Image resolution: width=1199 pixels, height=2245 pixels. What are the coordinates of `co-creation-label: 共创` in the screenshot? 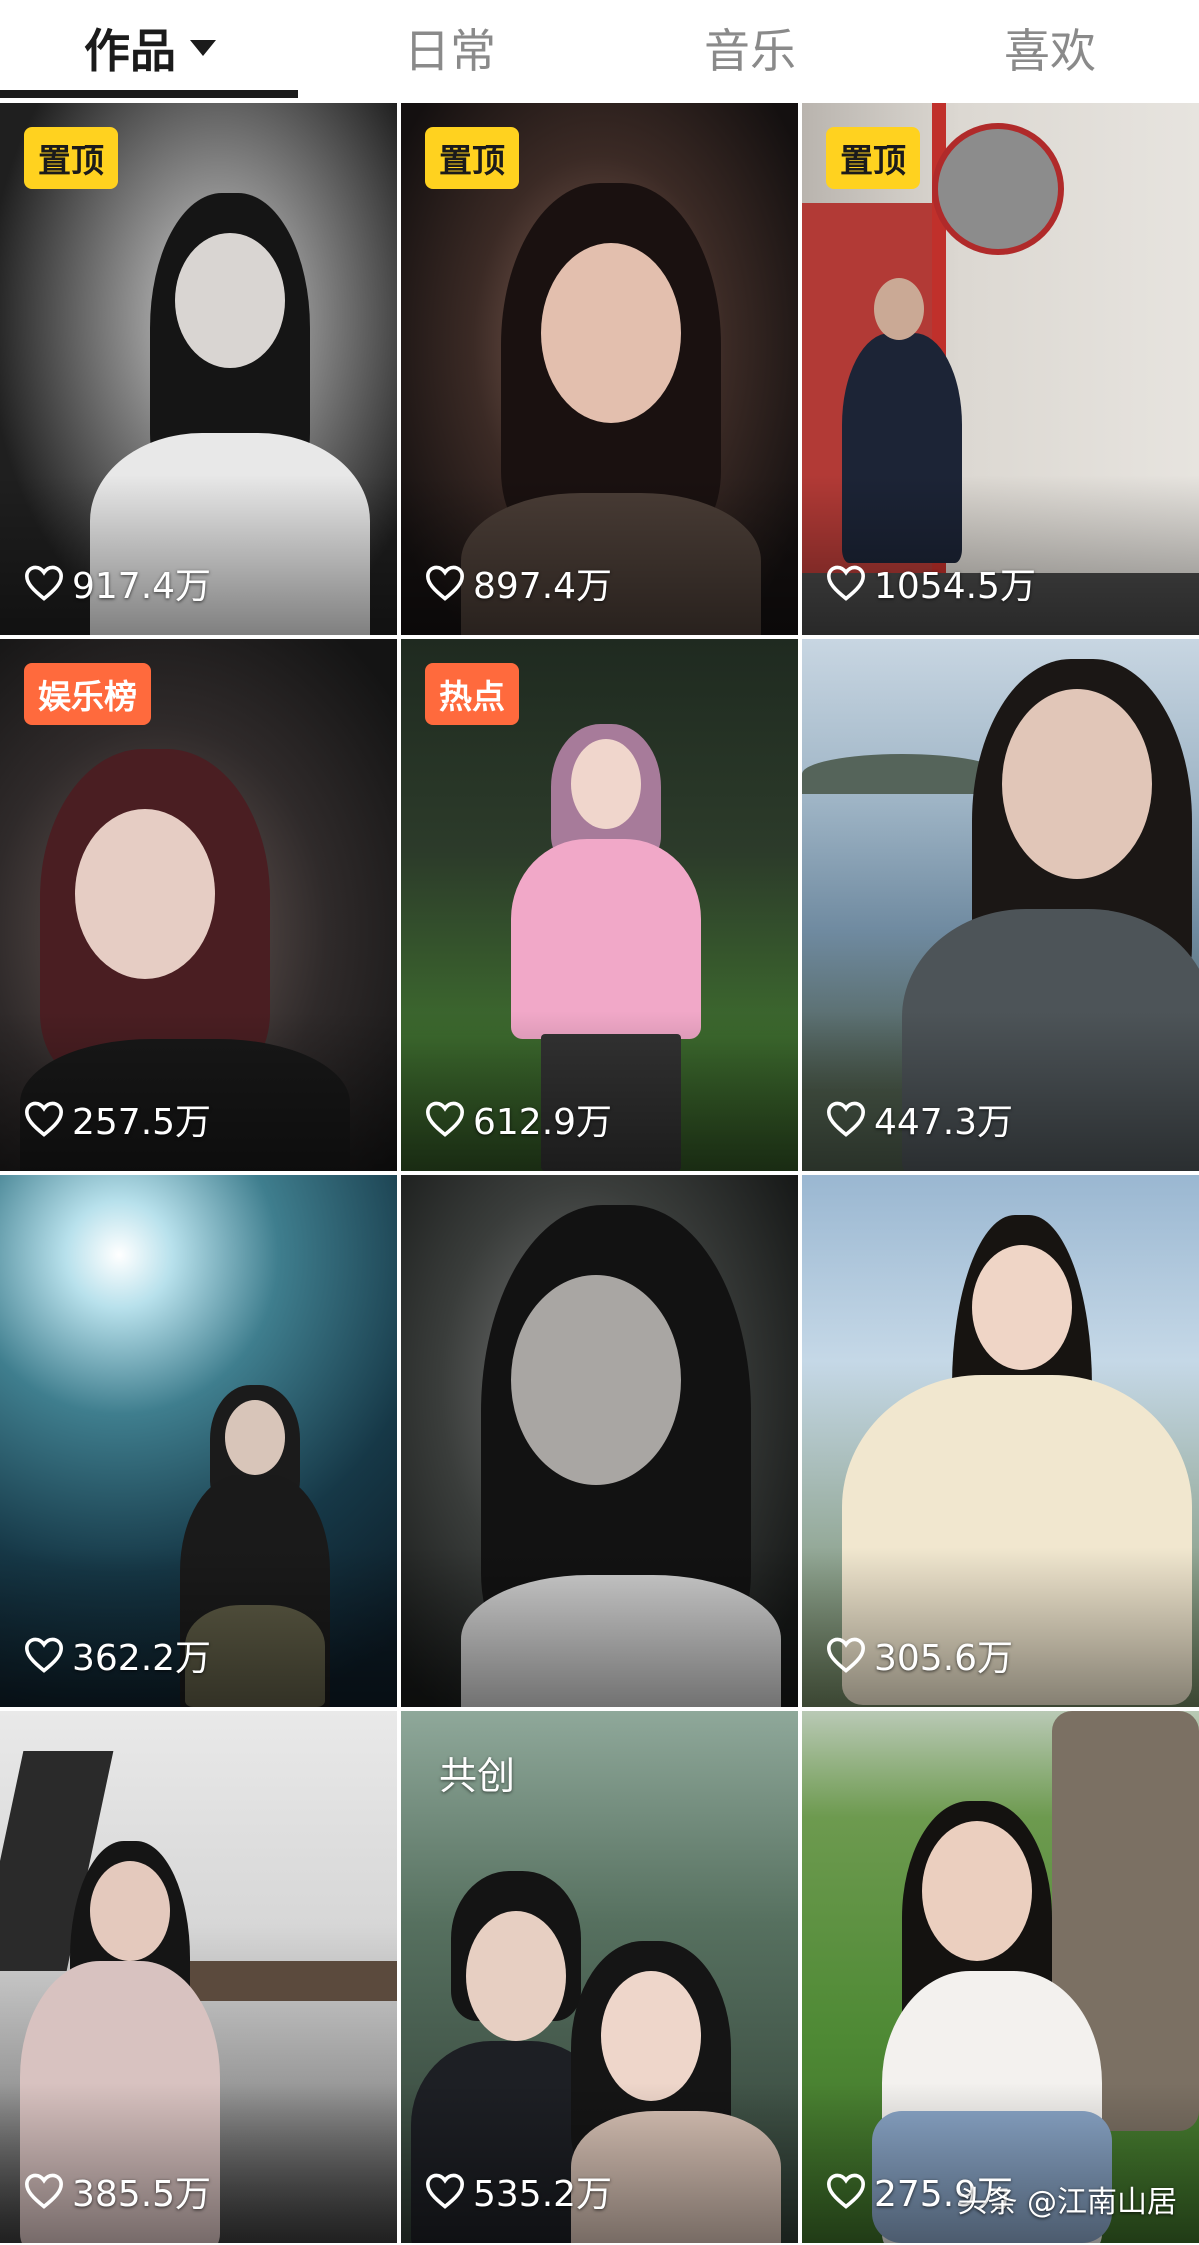 It's located at (477, 1775).